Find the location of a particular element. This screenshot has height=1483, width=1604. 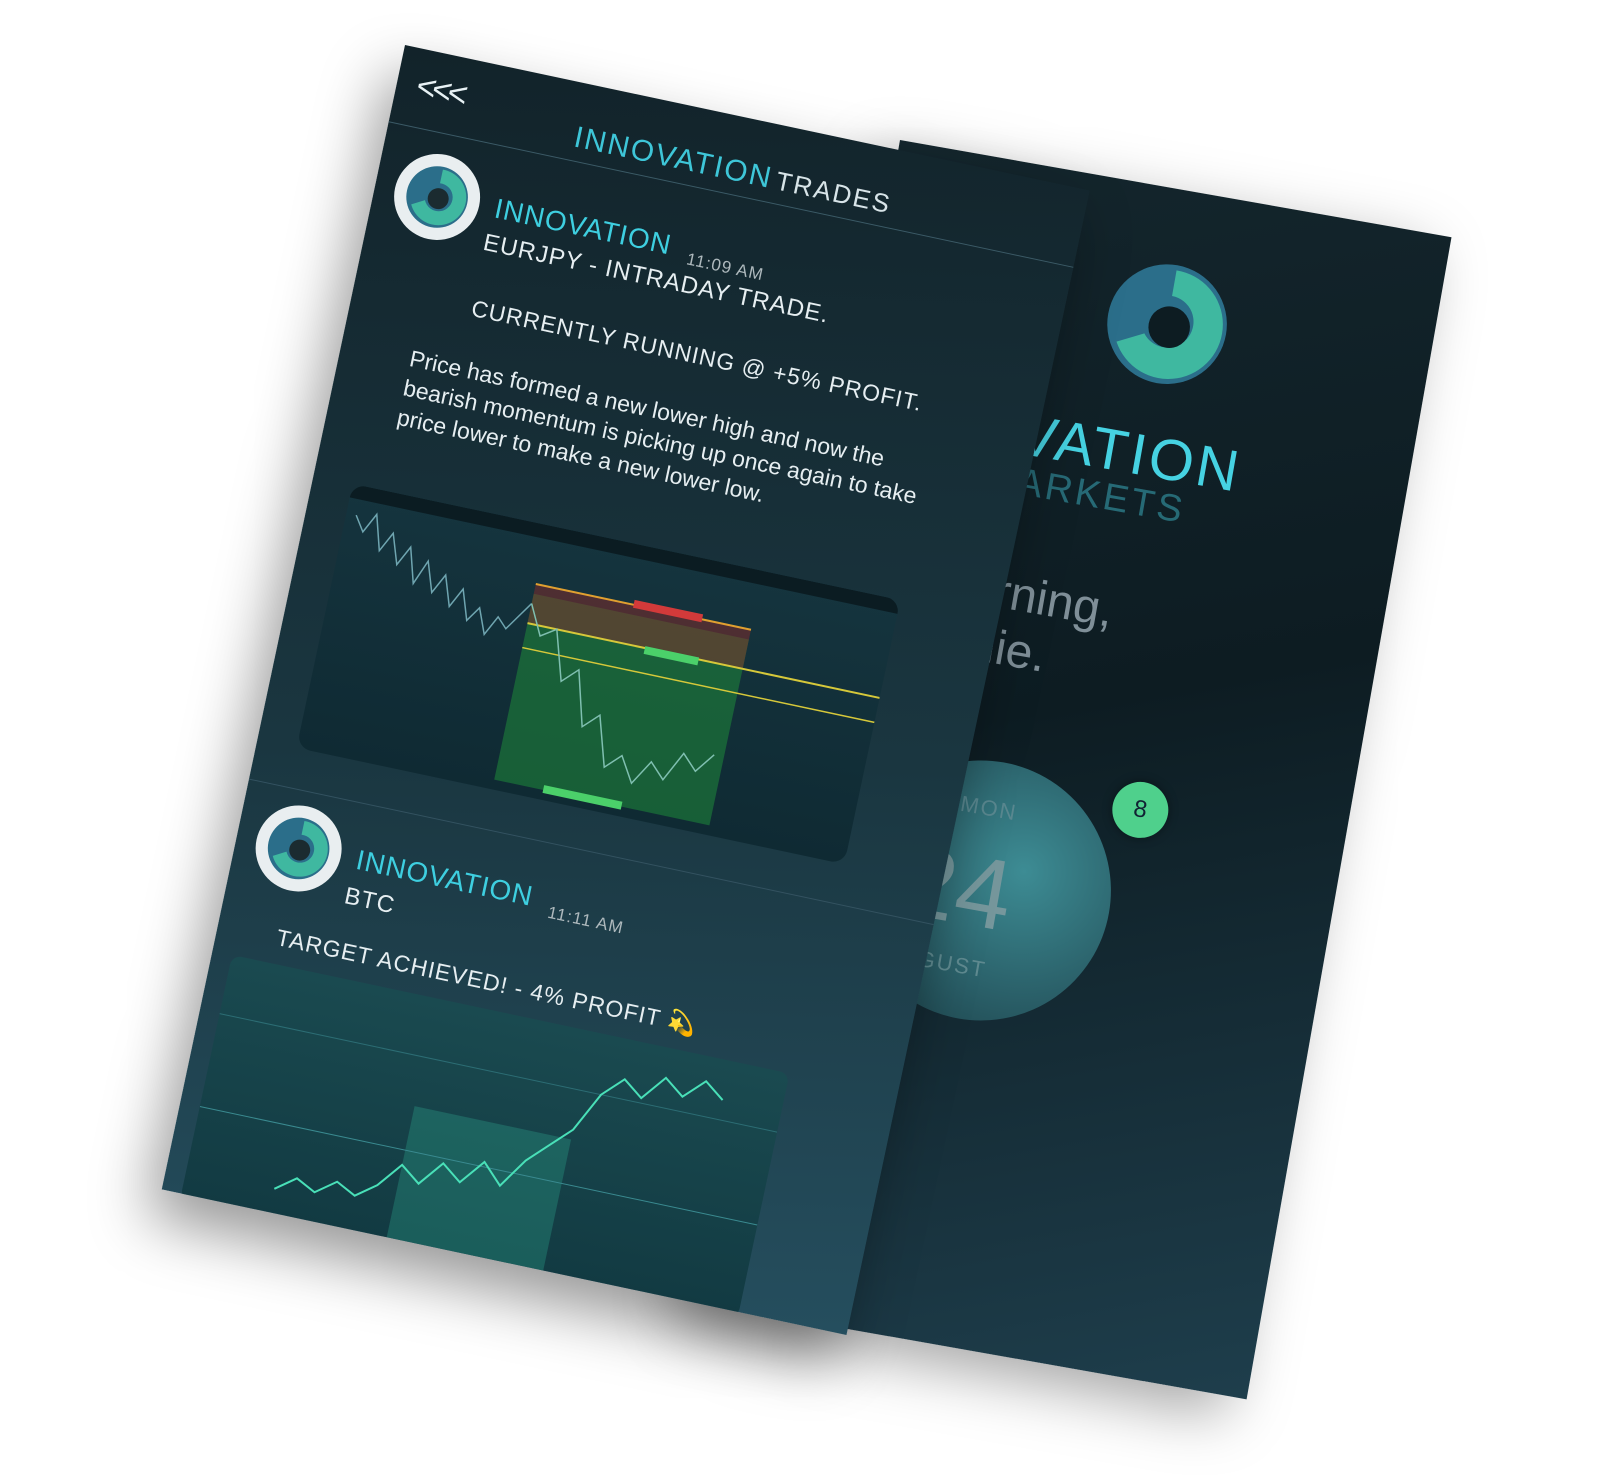

notification-badge: 8 is located at coordinates (1140, 810).